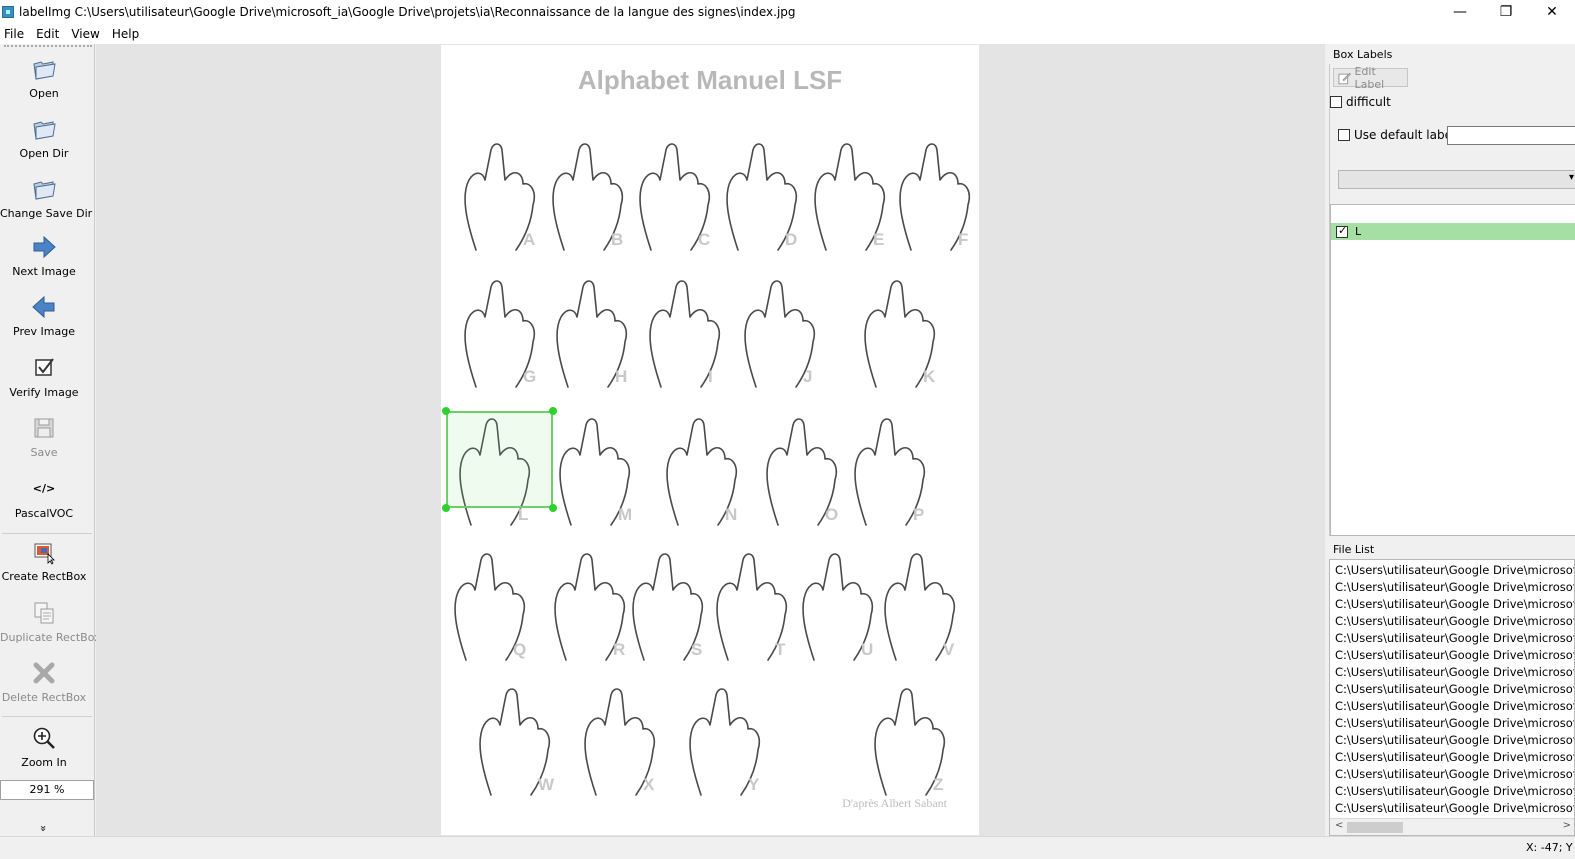  I want to click on sign-letter-label: X, so click(649, 784).